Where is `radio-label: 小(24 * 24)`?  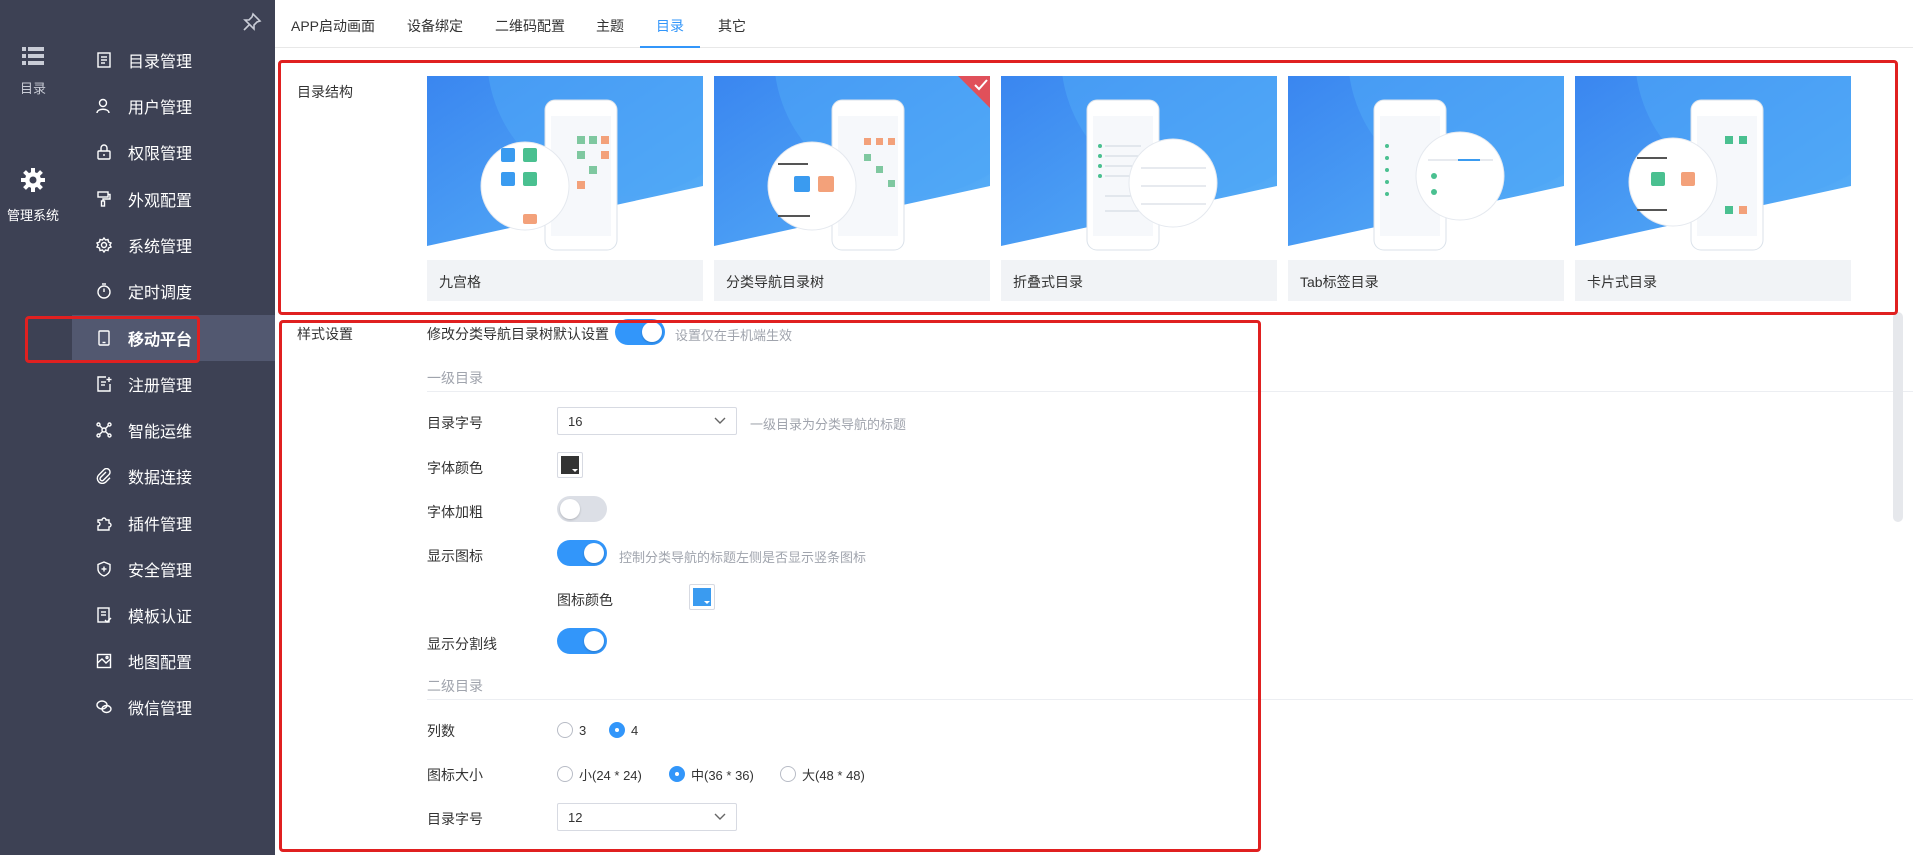
radio-label: 小(24 * 24) is located at coordinates (610, 775).